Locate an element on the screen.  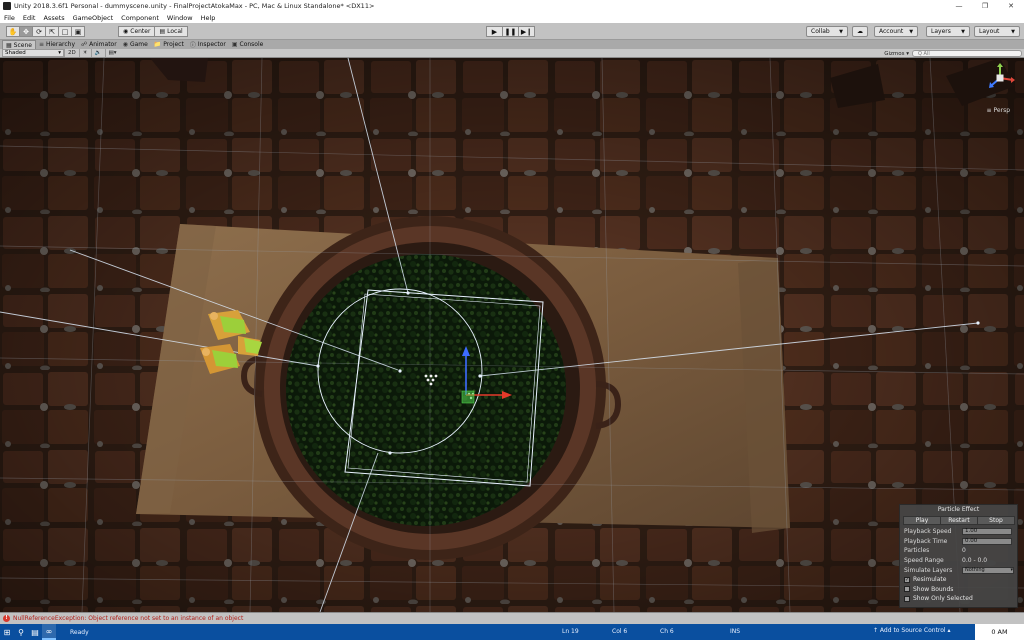
menu-gameobject: GameObject is located at coordinates (93, 18).